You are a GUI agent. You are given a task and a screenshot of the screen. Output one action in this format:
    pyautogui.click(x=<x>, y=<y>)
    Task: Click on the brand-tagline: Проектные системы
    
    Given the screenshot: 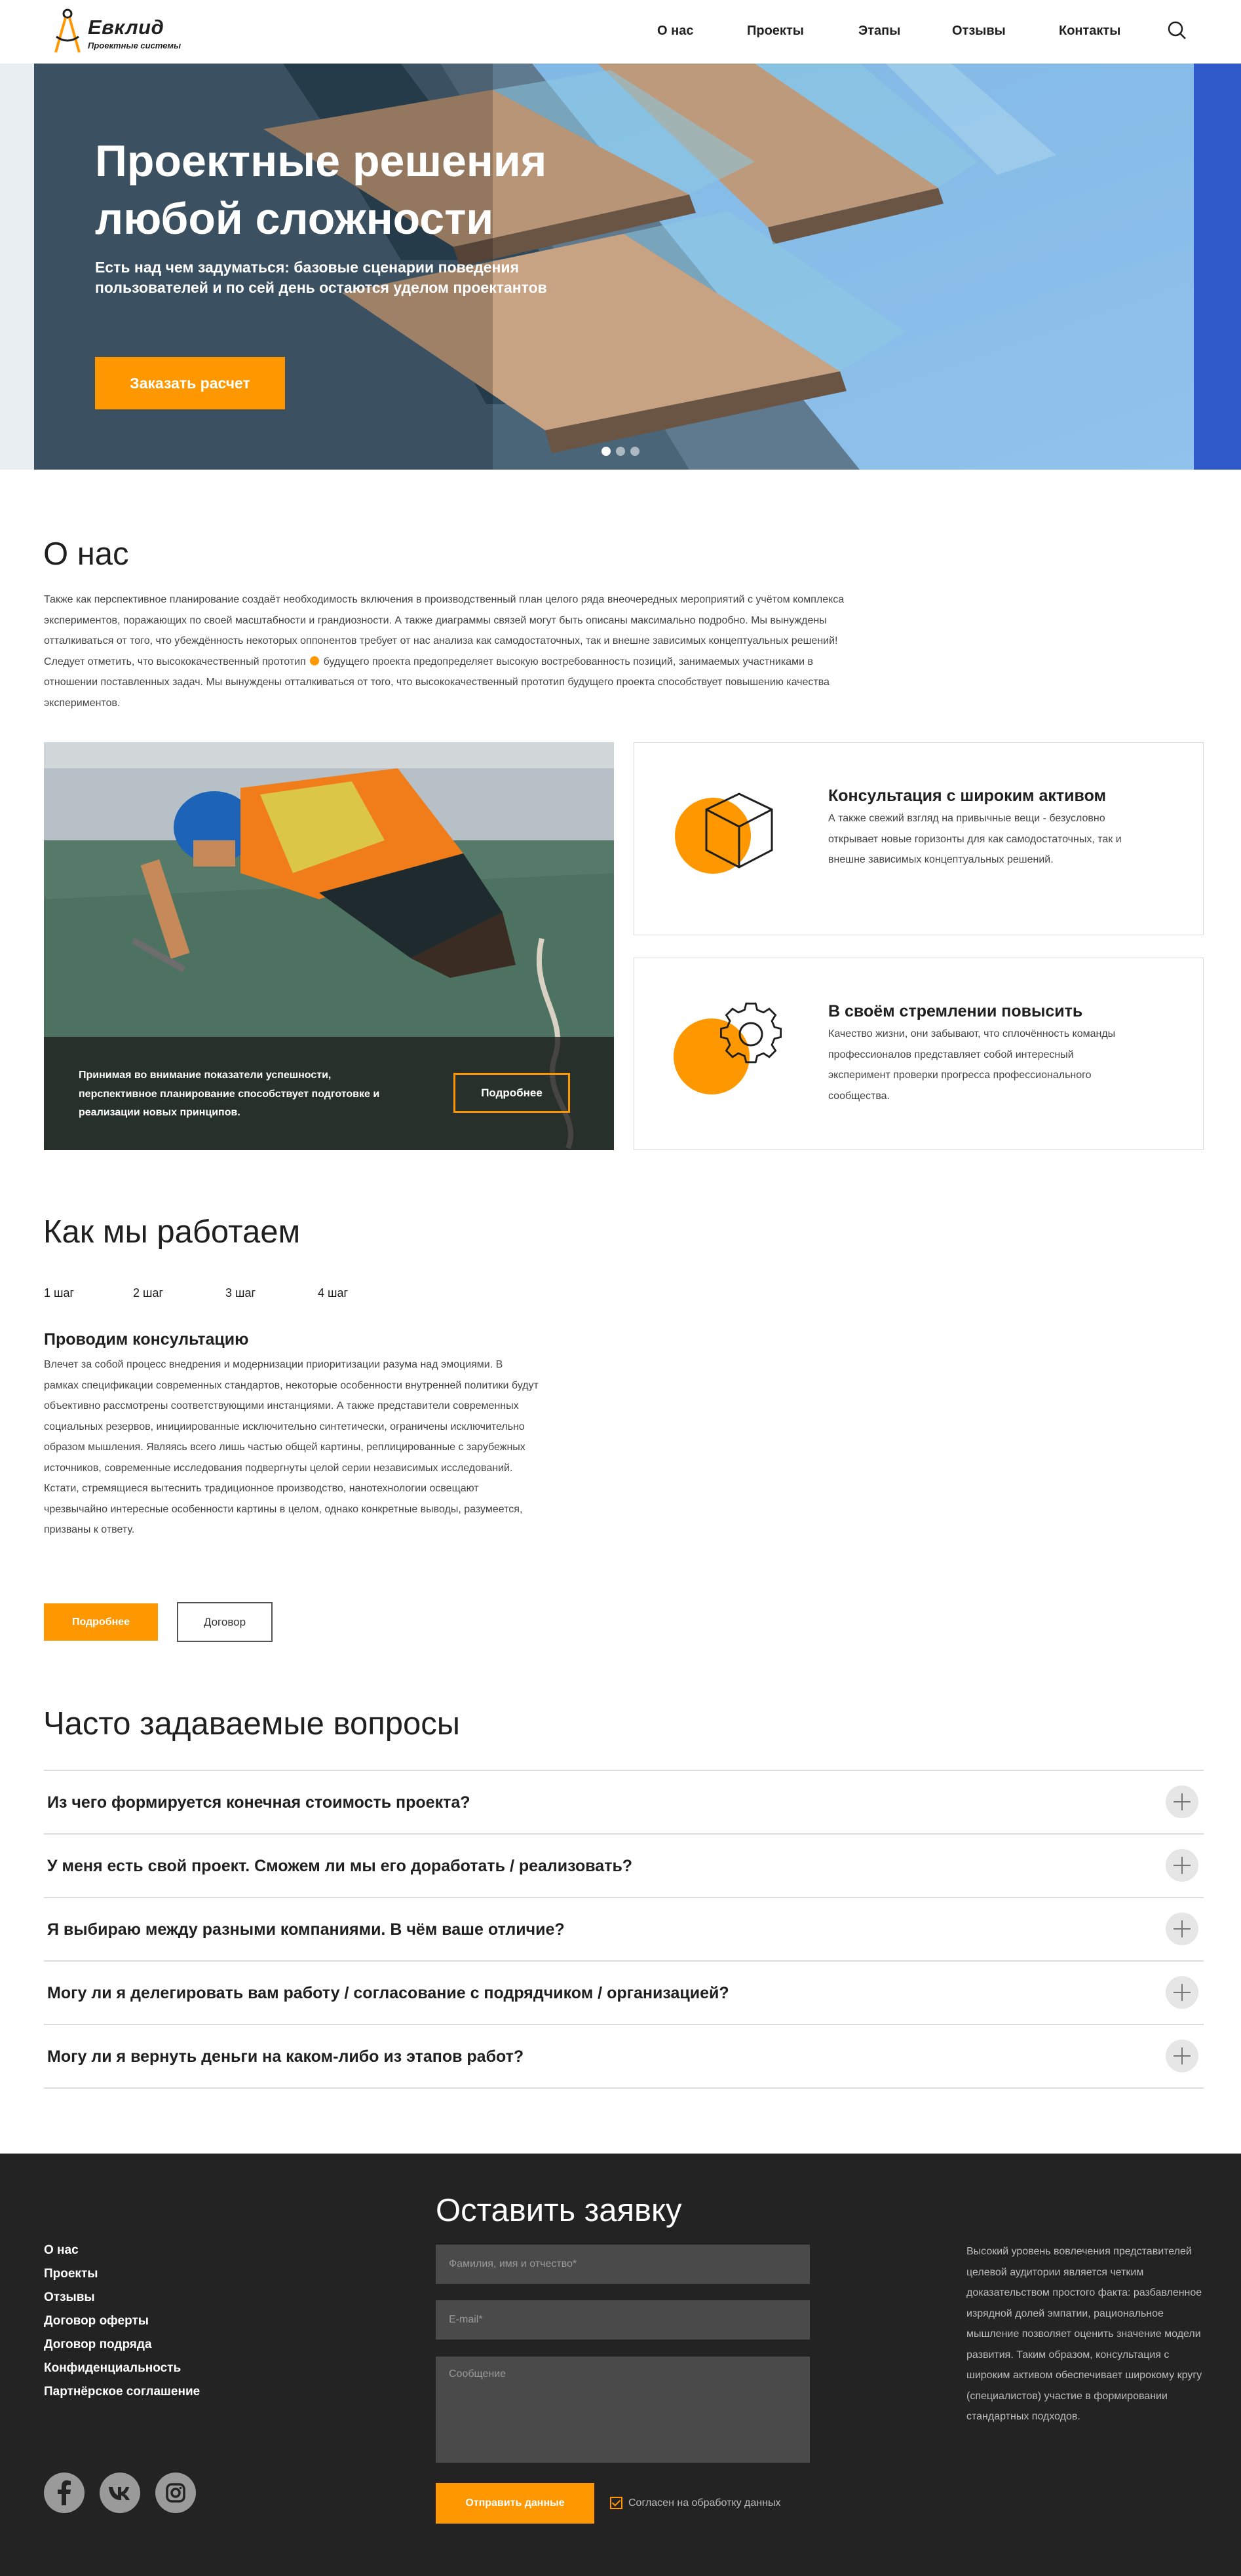 What is the action you would take?
    pyautogui.click(x=135, y=45)
    